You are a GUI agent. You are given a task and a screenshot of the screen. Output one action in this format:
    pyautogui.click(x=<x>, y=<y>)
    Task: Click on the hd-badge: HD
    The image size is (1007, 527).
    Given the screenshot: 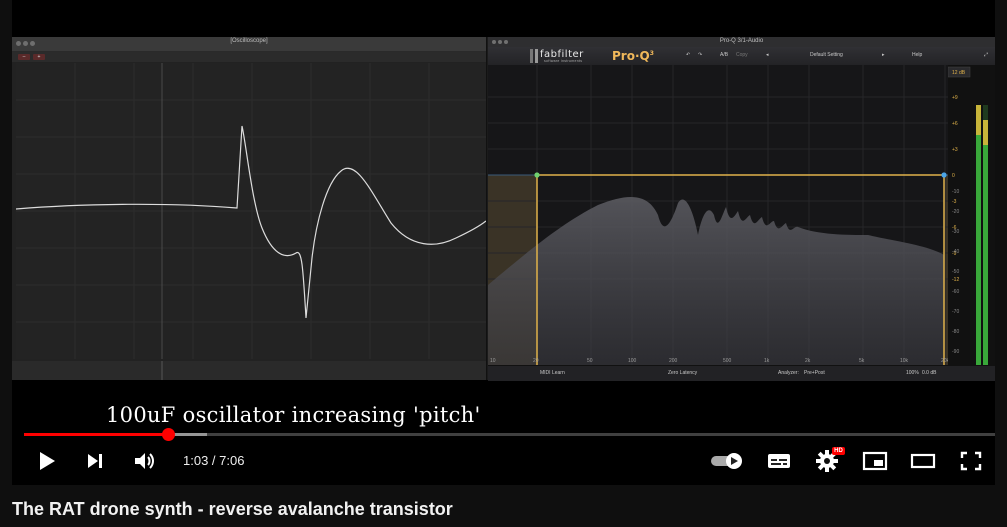 What is the action you would take?
    pyautogui.click(x=838, y=451)
    